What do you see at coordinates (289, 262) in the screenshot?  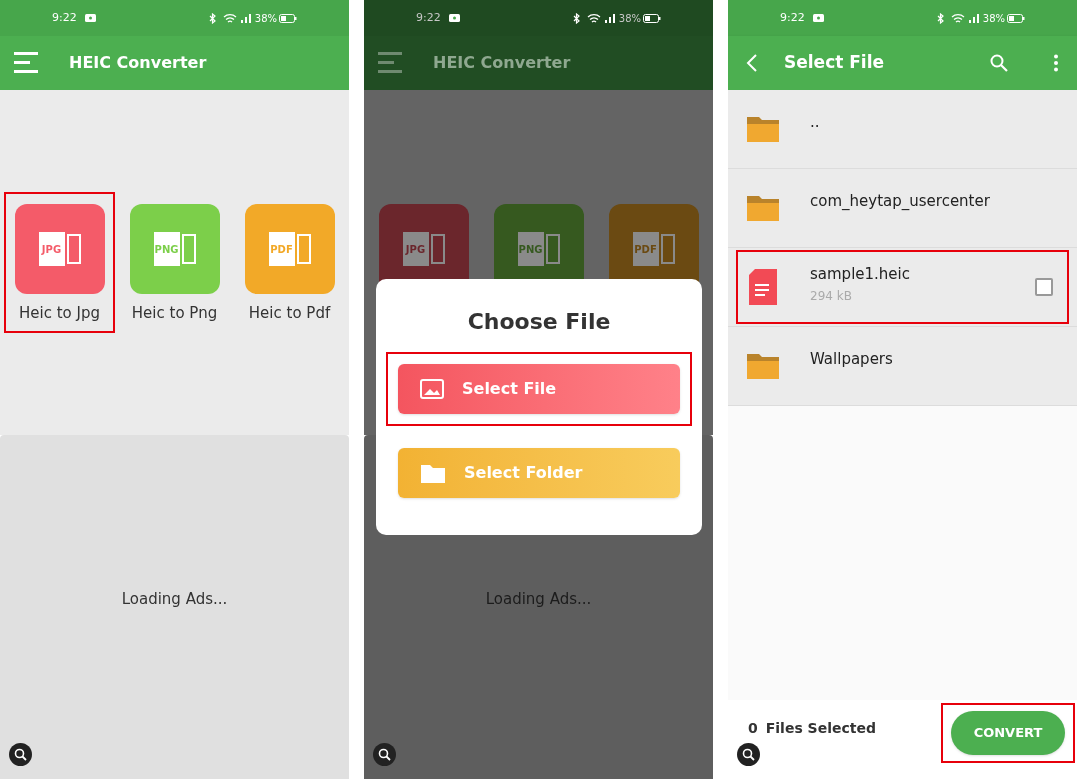 I see `converter-tile: PDF Heic to Pdf` at bounding box center [289, 262].